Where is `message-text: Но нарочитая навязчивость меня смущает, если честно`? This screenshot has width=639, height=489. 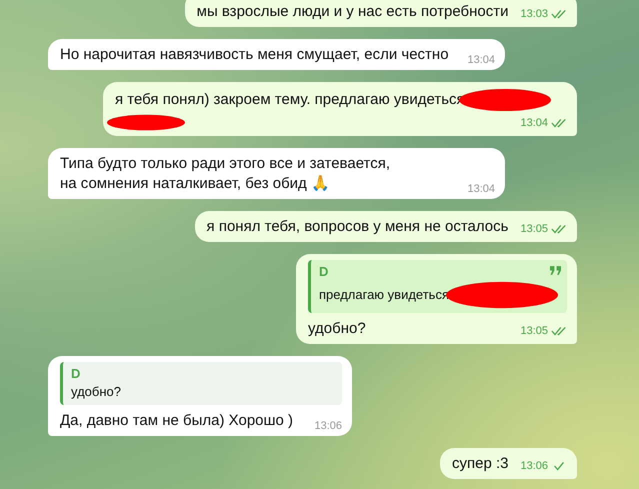 message-text: Но нарочитая навязчивость меня смущает, если честно is located at coordinates (254, 54).